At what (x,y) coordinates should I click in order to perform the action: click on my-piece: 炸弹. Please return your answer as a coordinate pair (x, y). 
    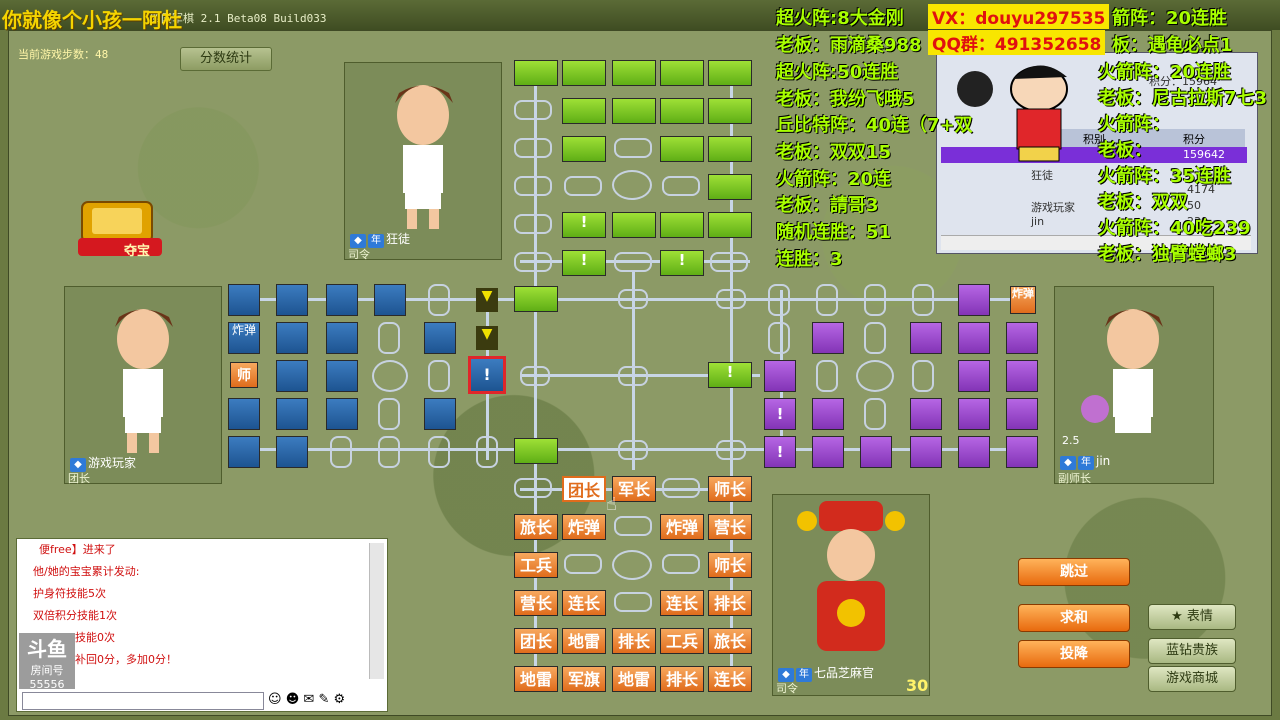
    Looking at the image, I should click on (682, 527).